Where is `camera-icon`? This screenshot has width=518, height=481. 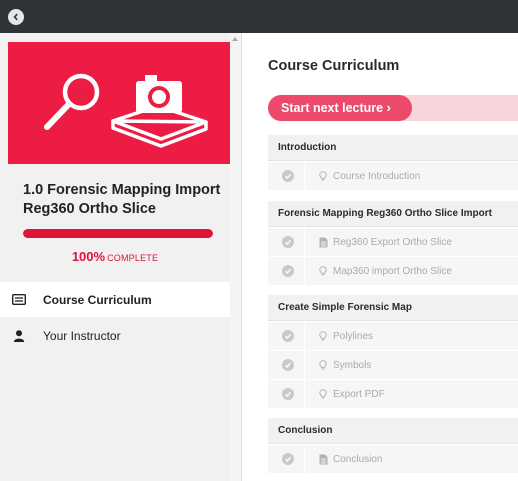
camera-icon is located at coordinates (159, 111).